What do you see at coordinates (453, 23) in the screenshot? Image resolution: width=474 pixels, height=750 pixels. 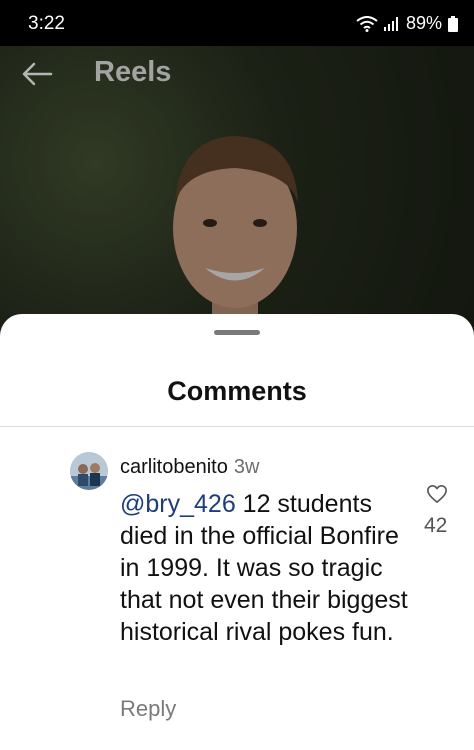 I see `battery-icon` at bounding box center [453, 23].